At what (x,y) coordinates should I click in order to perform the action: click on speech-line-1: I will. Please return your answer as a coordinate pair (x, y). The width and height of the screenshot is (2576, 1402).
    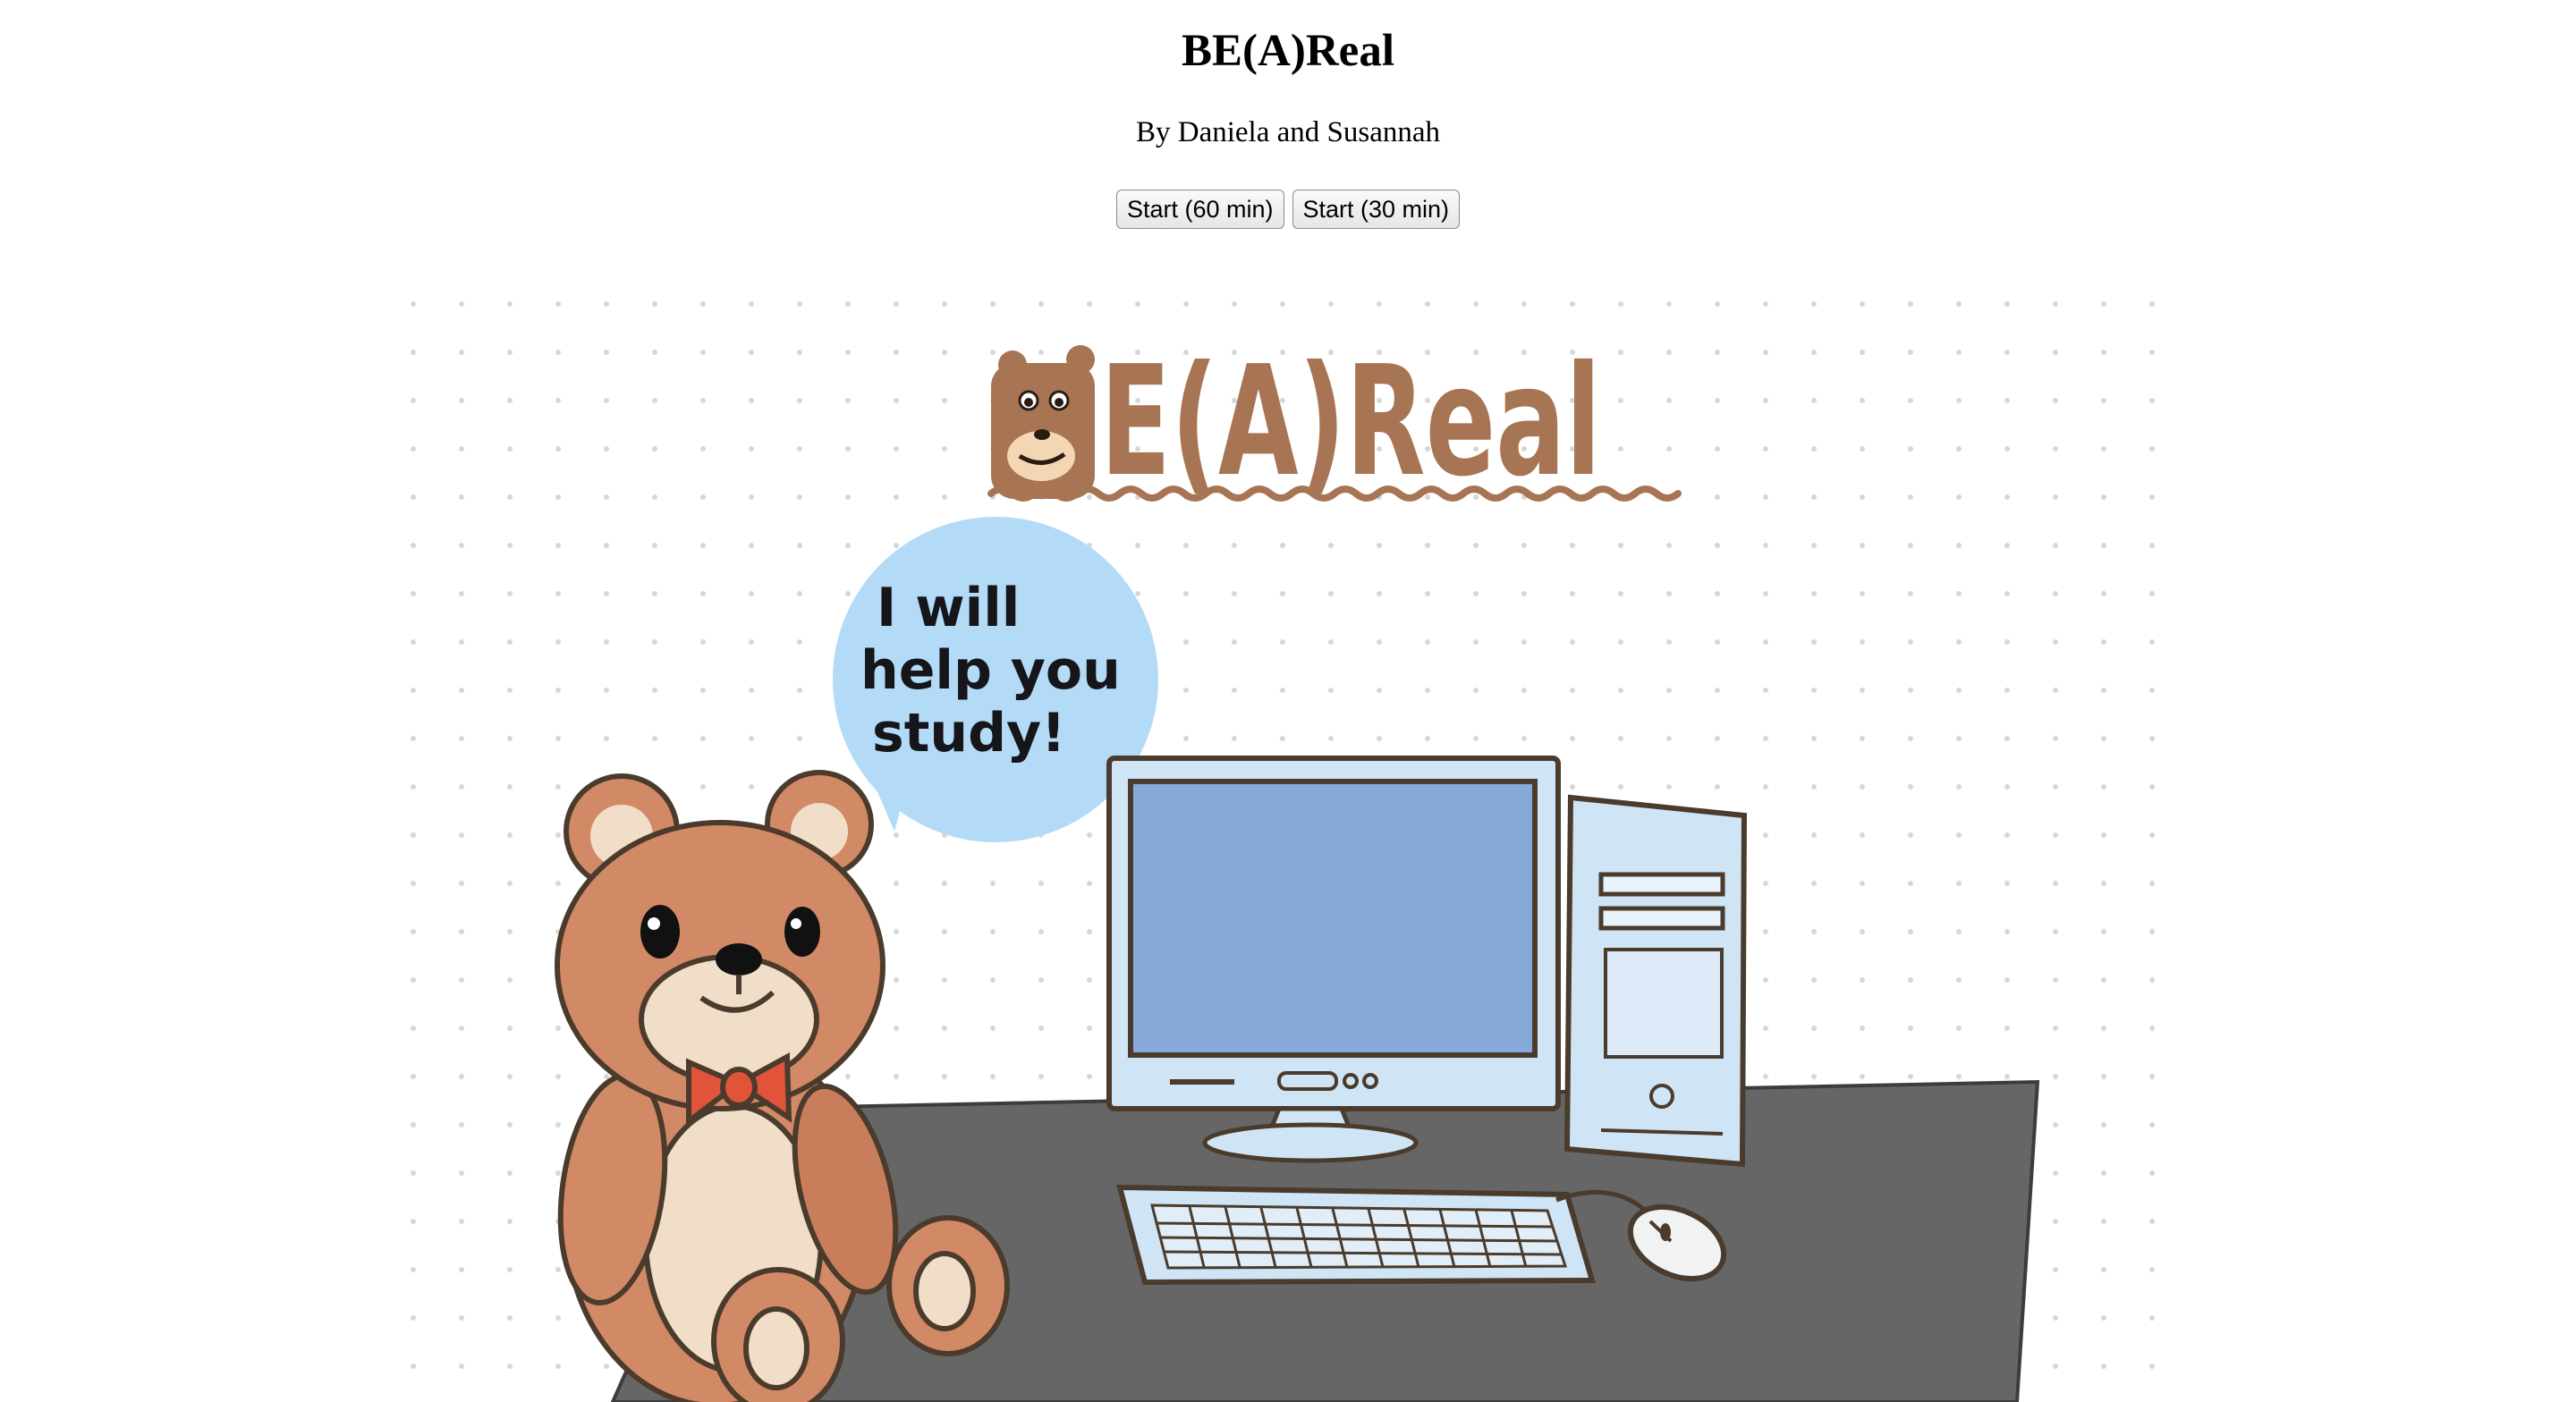
    Looking at the image, I should click on (948, 608).